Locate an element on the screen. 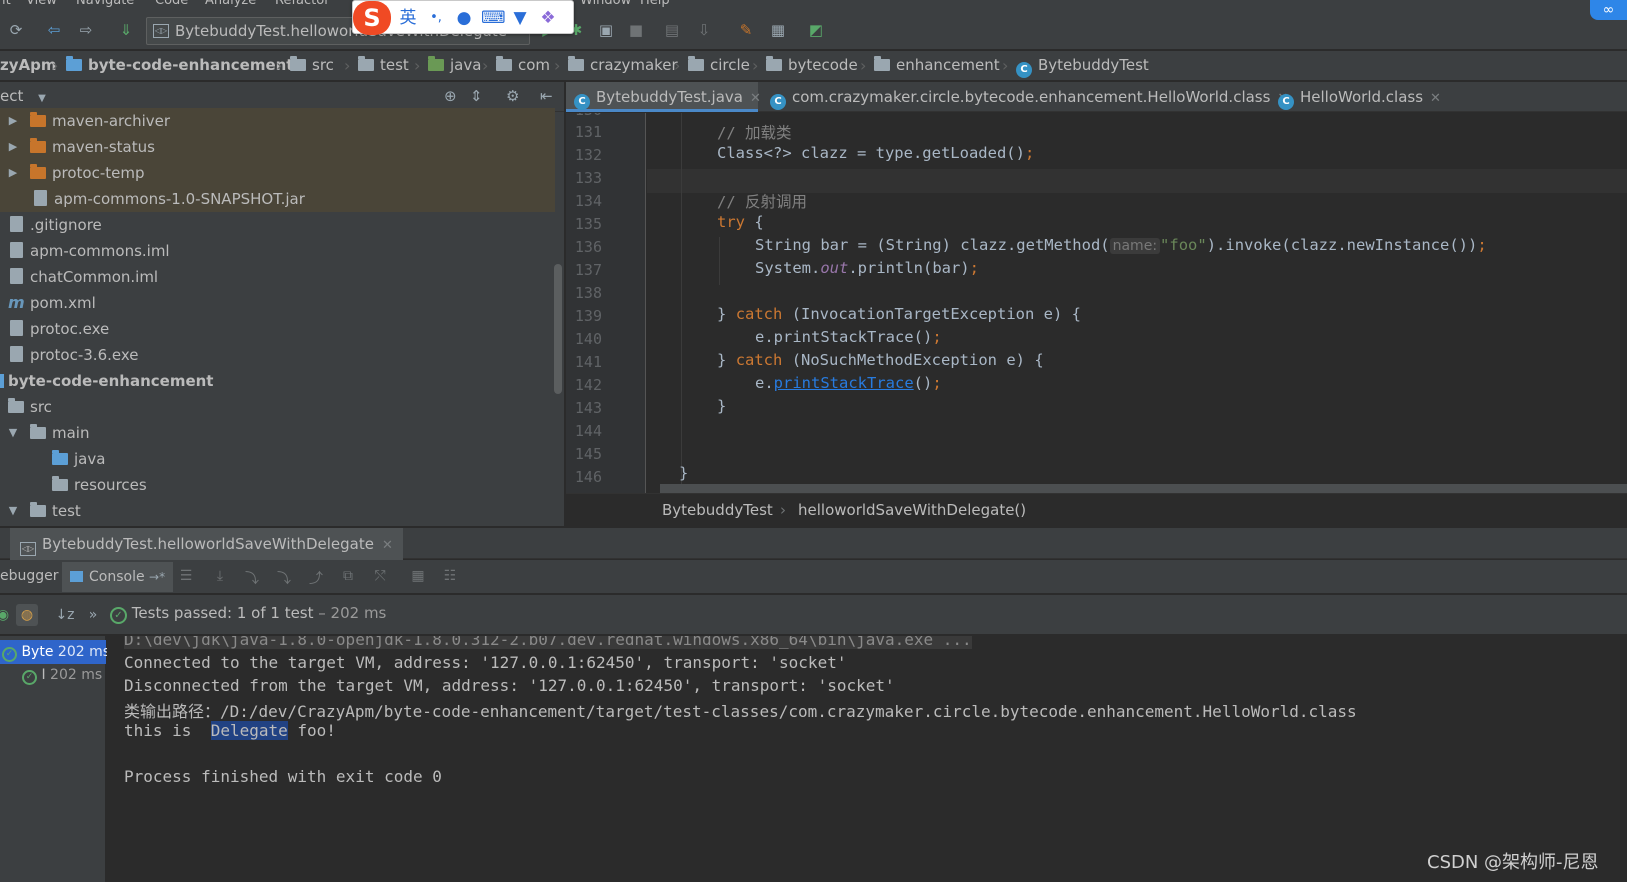 Image resolution: width=1627 pixels, height=882 pixels. database-icon: ◩ is located at coordinates (816, 30).